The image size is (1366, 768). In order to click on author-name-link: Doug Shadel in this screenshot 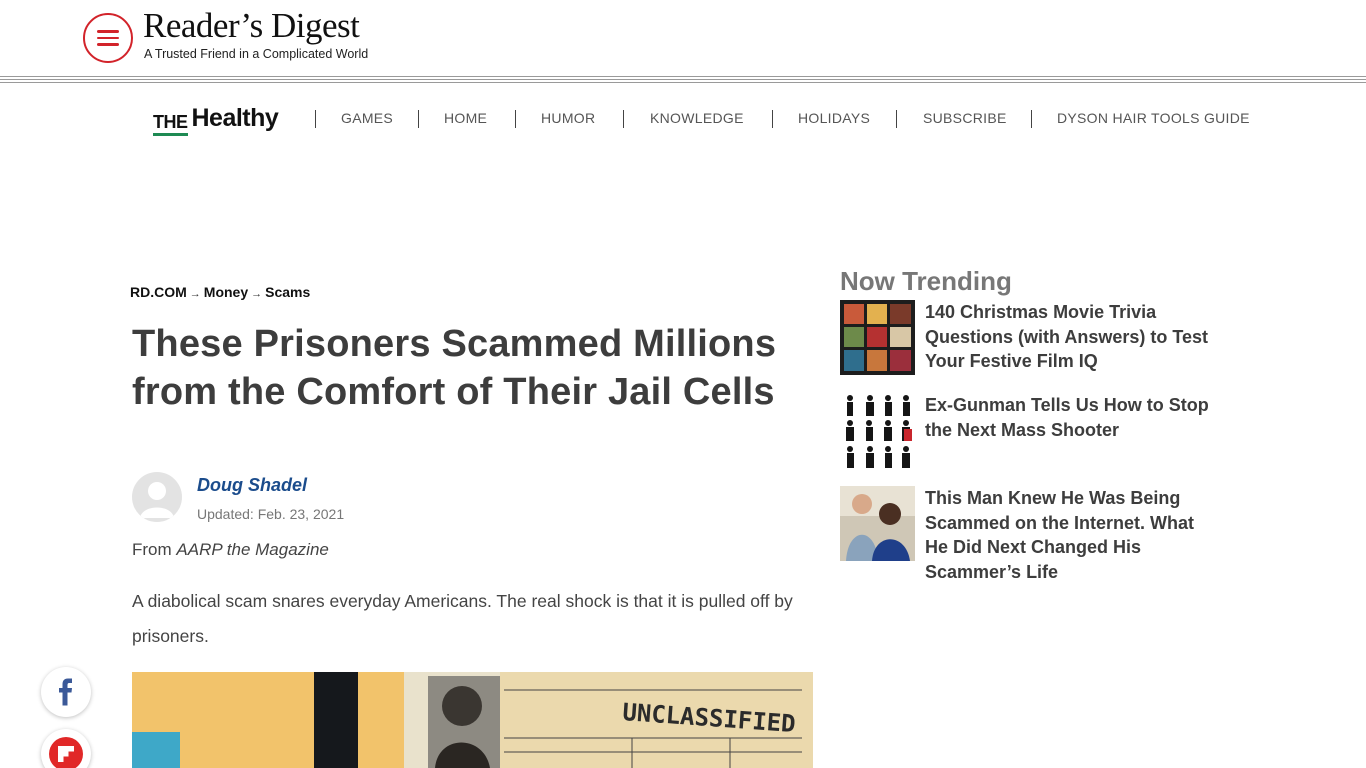, I will do `click(252, 485)`.